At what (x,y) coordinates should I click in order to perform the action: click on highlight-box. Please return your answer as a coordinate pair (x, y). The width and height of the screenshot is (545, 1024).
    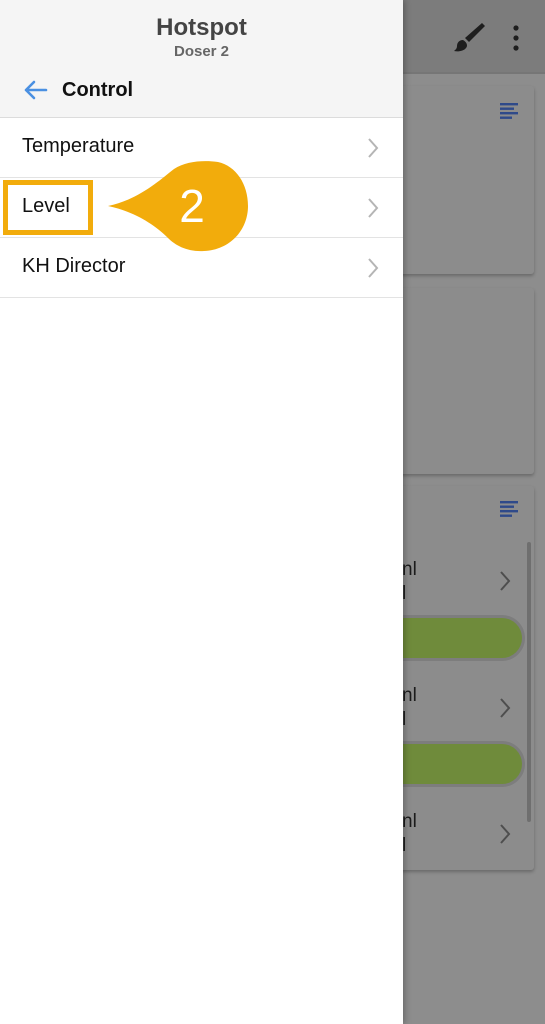
    Looking at the image, I should click on (48, 207).